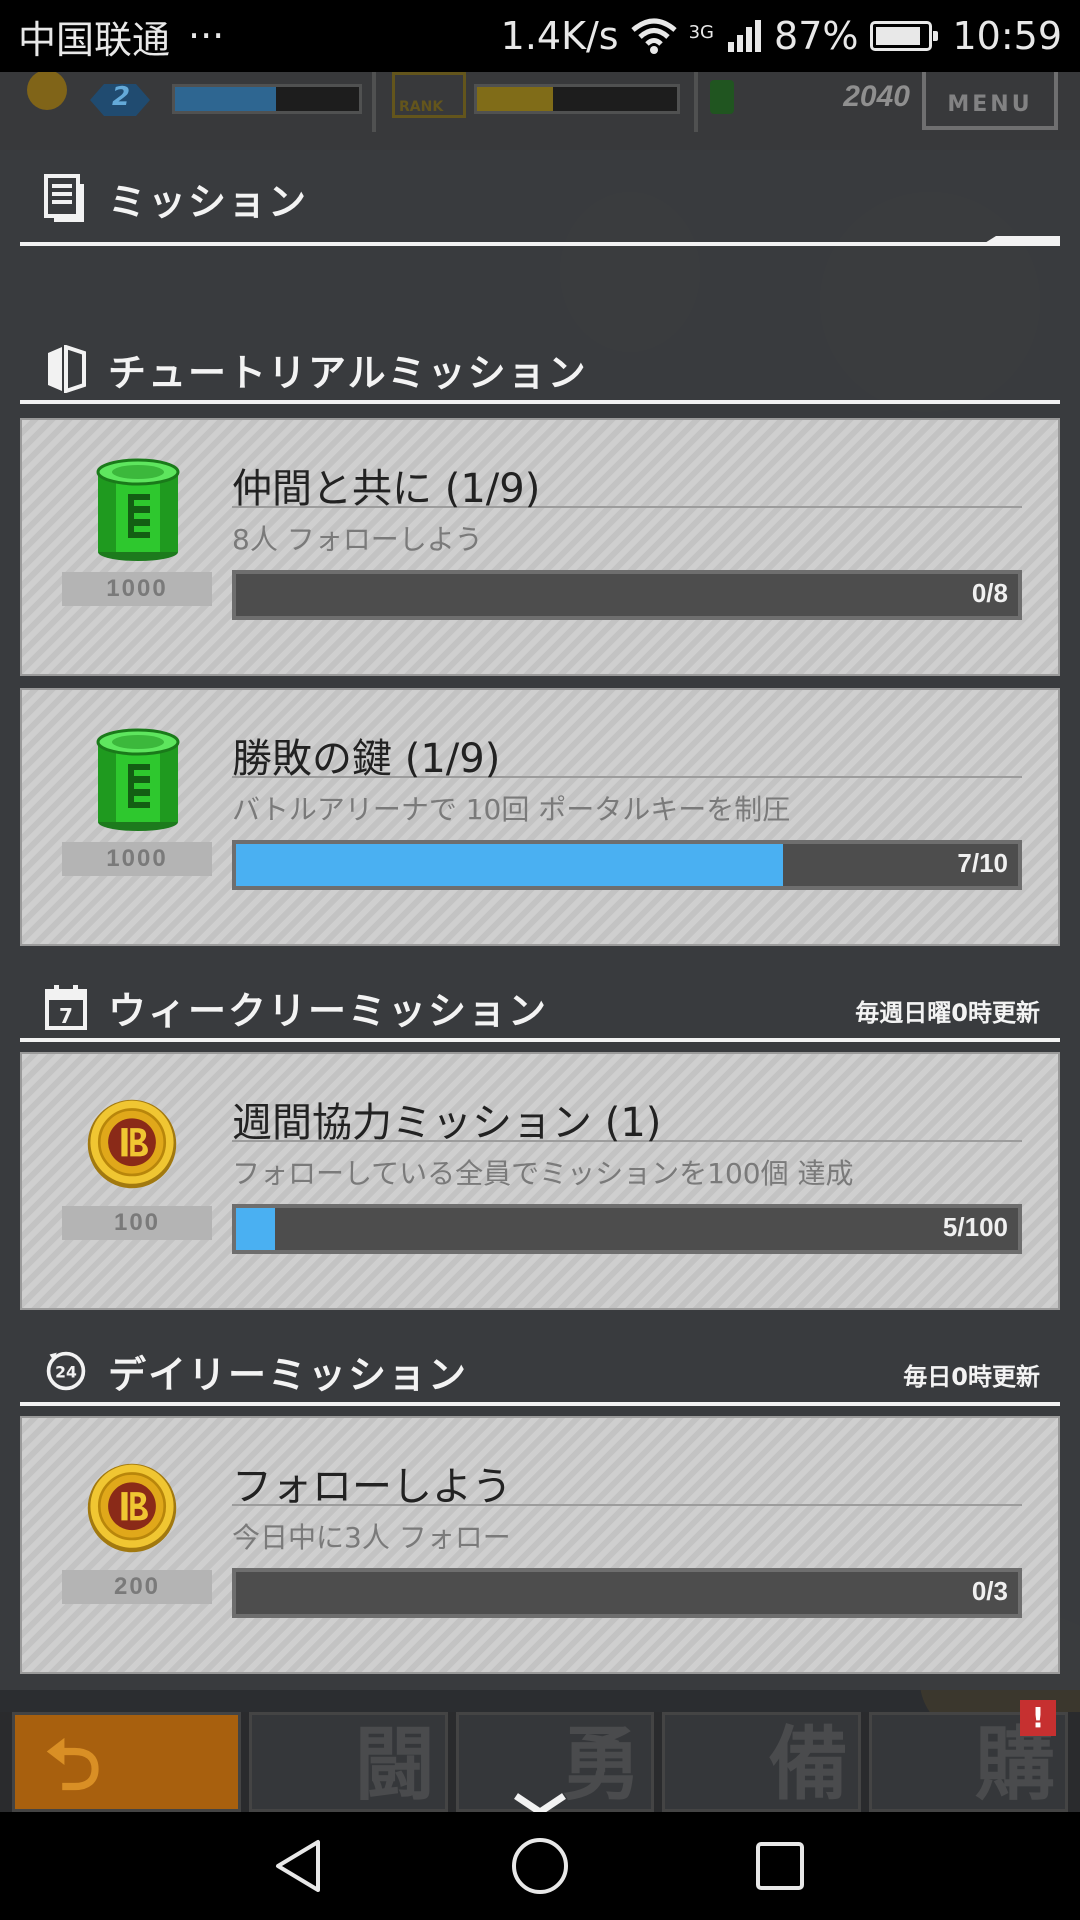  I want to click on battery-percent: 87%, so click(816, 36).